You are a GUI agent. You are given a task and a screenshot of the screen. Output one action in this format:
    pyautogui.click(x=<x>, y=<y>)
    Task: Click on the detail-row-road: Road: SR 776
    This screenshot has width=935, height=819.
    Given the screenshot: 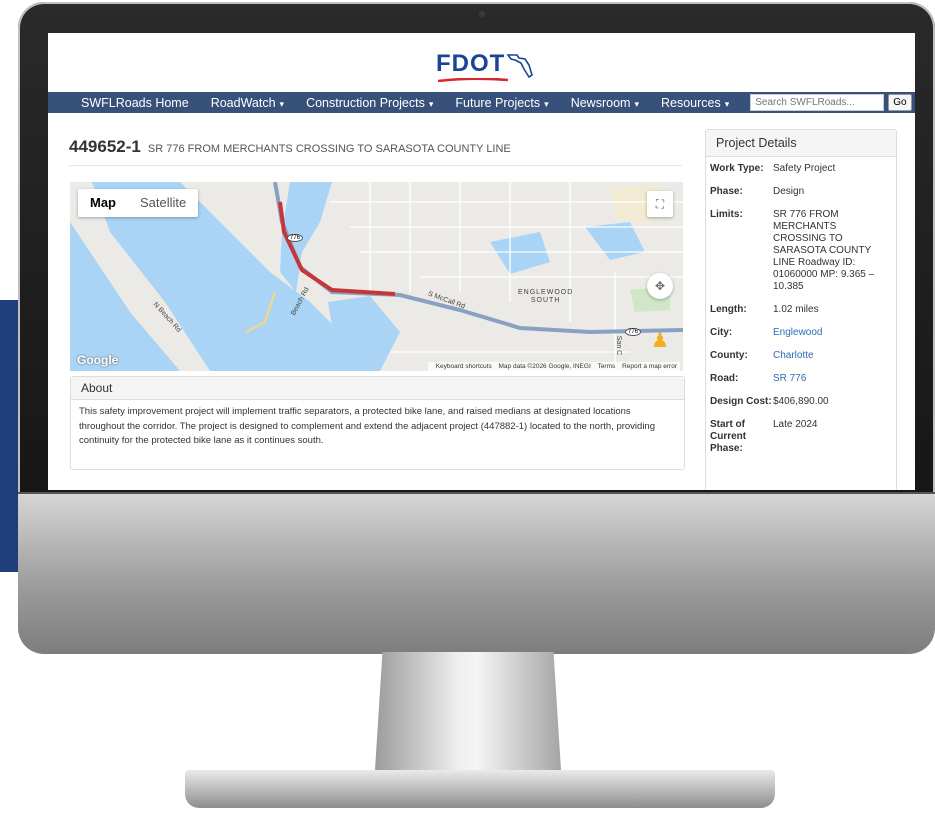 What is the action you would take?
    pyautogui.click(x=801, y=379)
    